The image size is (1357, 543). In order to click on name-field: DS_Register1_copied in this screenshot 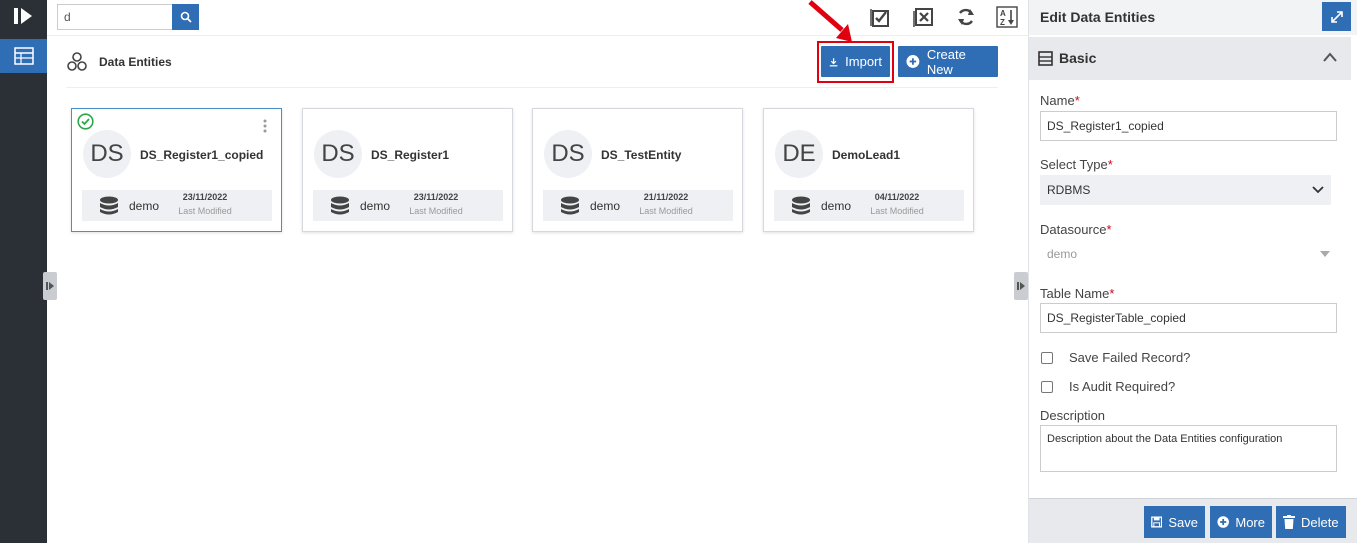, I will do `click(1188, 126)`.